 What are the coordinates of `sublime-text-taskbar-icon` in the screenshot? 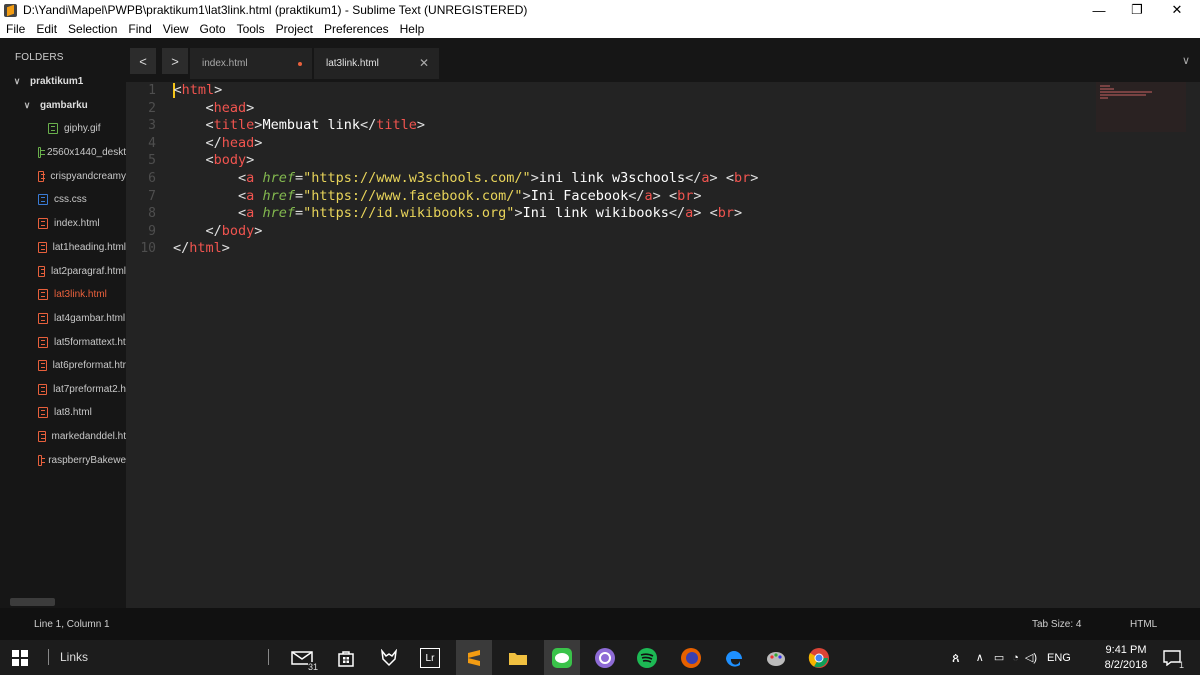 It's located at (474, 657).